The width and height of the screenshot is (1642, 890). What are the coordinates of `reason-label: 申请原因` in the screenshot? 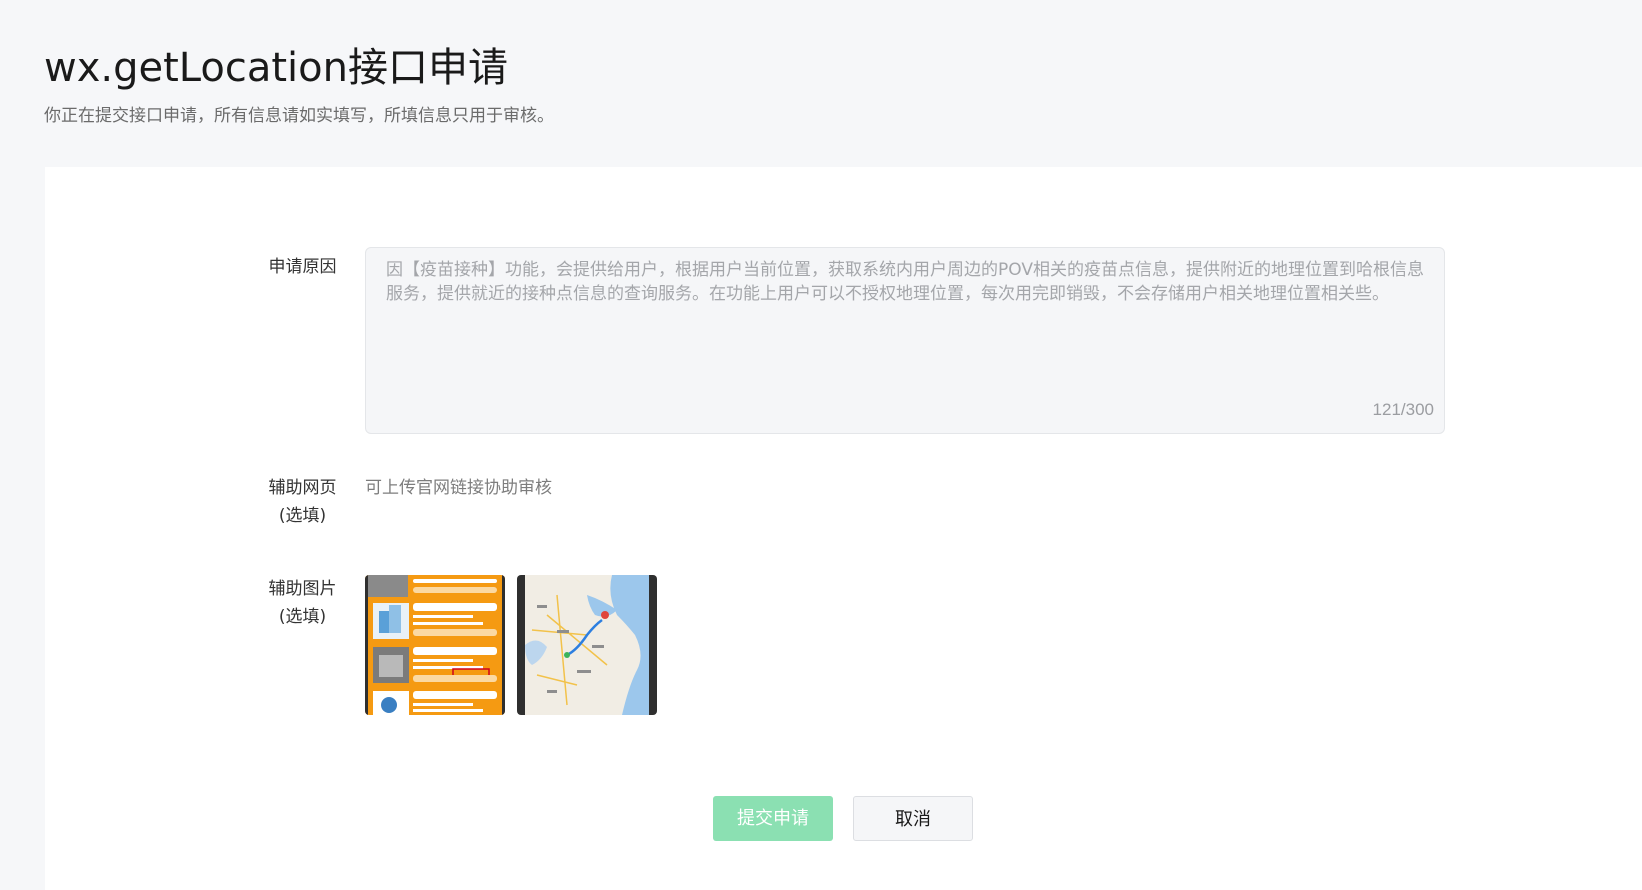 It's located at (302, 267).